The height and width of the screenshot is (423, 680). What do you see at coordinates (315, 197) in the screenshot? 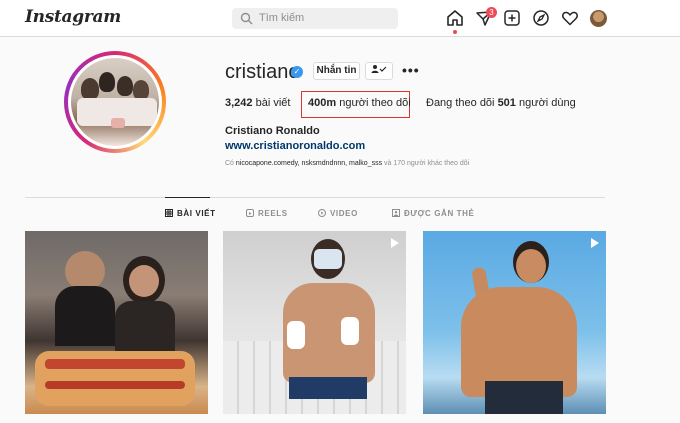
I see `tabs-divider` at bounding box center [315, 197].